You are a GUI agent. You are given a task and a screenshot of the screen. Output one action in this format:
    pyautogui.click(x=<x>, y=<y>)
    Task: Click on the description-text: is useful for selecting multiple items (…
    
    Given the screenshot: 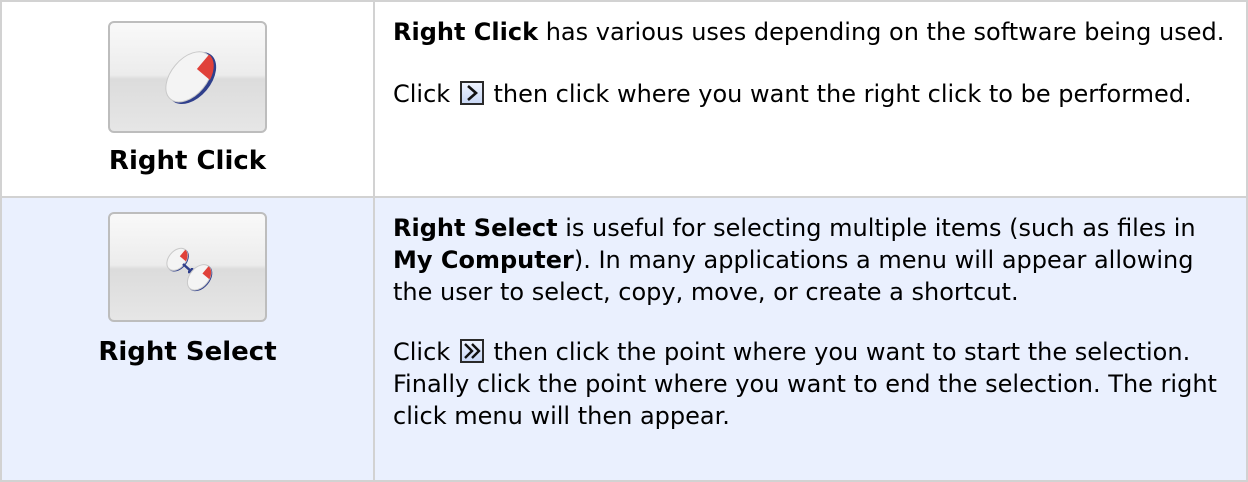 What is the action you would take?
    pyautogui.click(x=876, y=228)
    